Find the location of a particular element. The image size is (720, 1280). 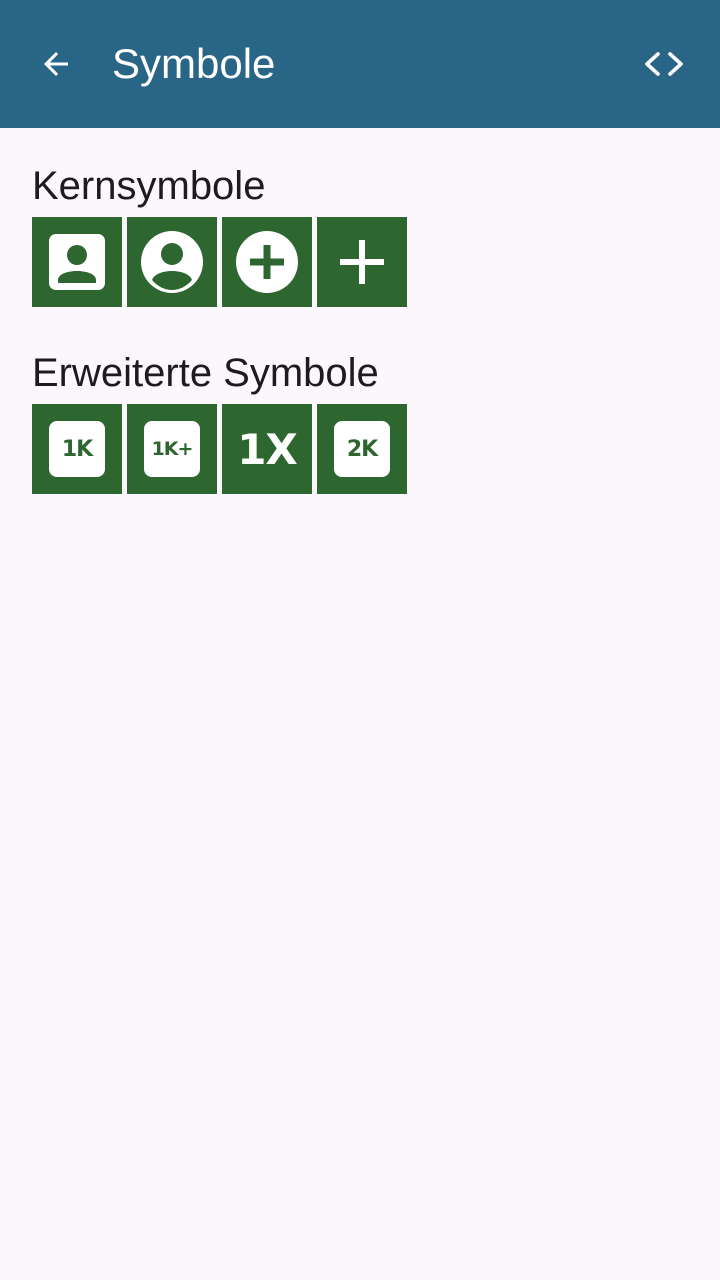

icon-tile-1k-plus: 1K+ is located at coordinates (172, 449).